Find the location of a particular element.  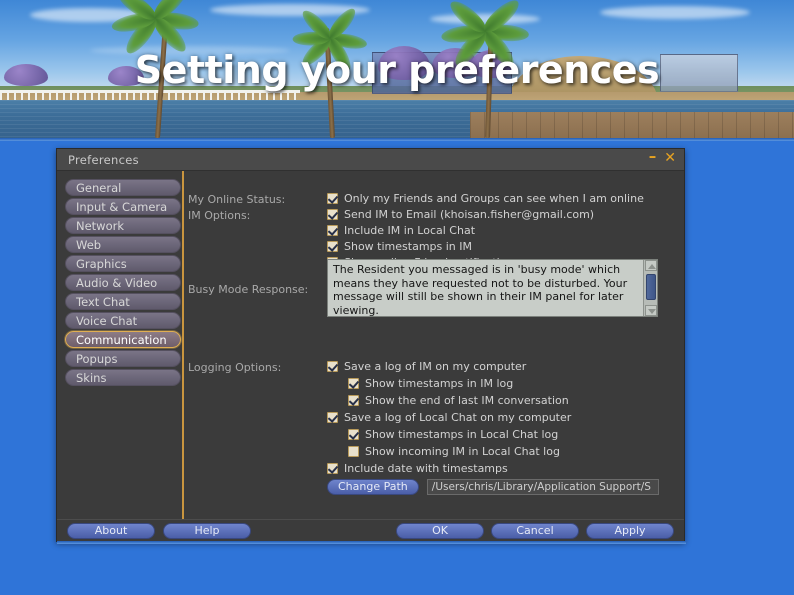

label-im-options: IM Options: is located at coordinates (219, 215).